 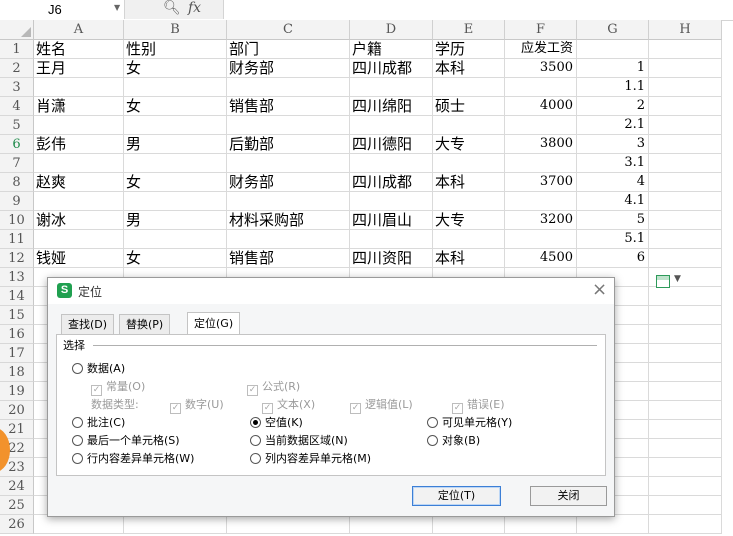 I want to click on cell-b6: 男, so click(x=175, y=144).